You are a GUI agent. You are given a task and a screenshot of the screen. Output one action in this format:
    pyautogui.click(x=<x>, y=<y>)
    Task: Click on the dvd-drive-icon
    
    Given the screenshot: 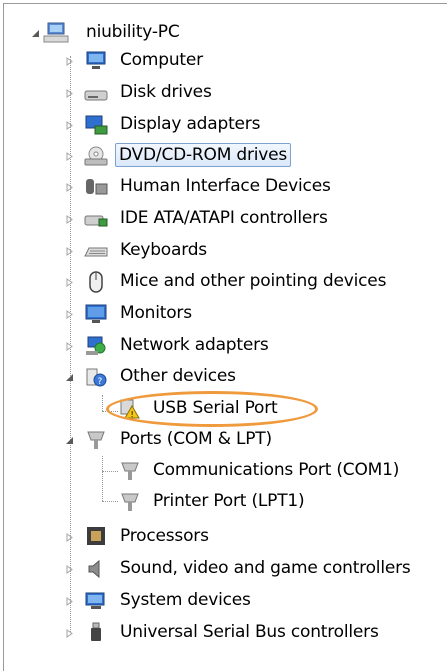 What is the action you would take?
    pyautogui.click(x=96, y=156)
    